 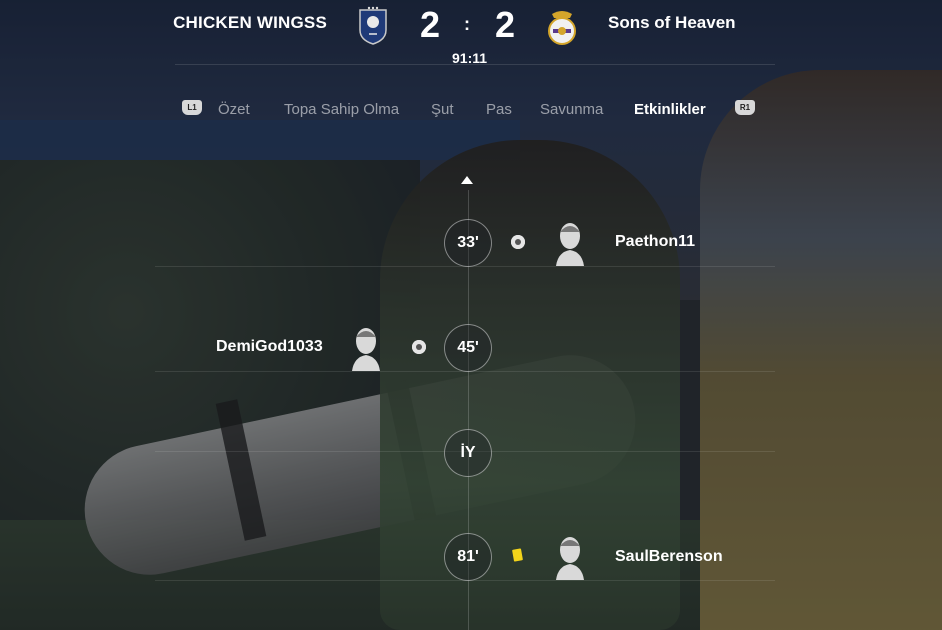 I want to click on home-score: 2, so click(x=430, y=24).